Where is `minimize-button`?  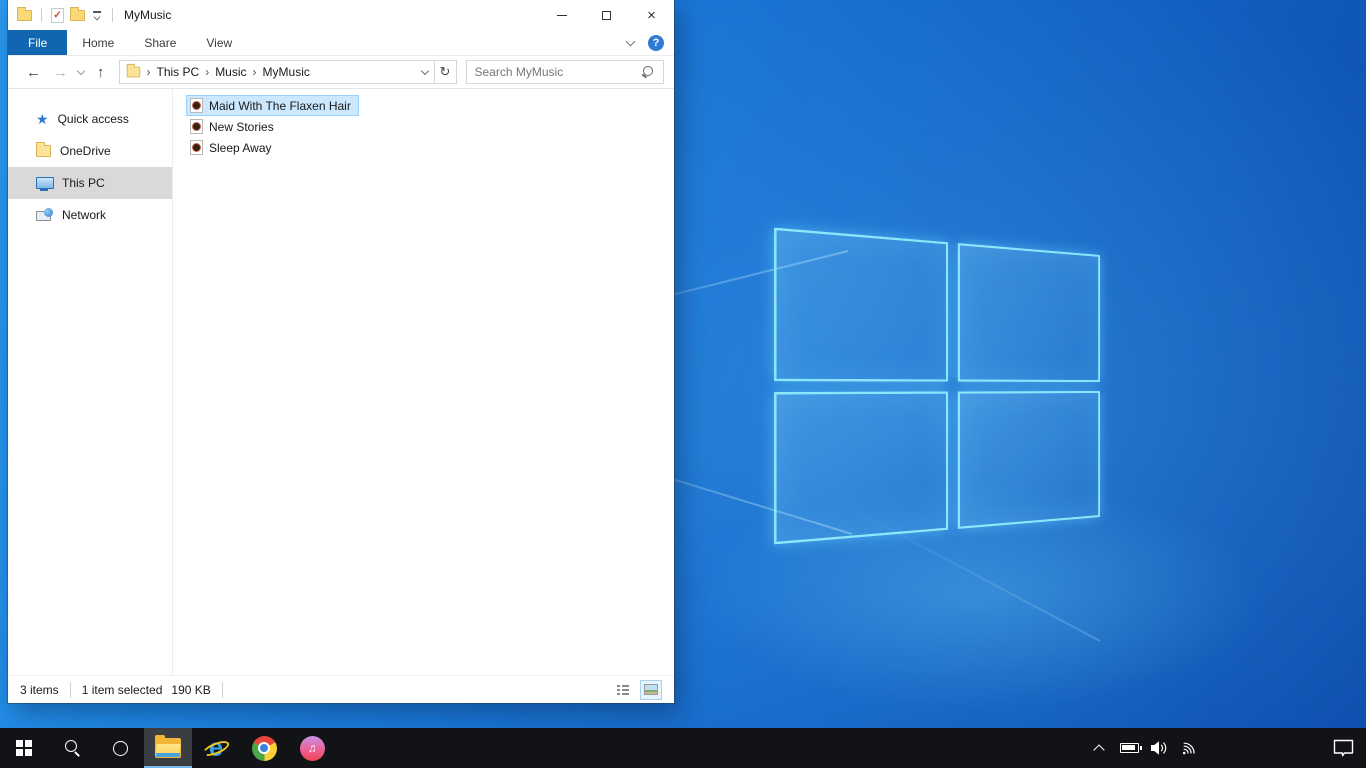 minimize-button is located at coordinates (561, 15).